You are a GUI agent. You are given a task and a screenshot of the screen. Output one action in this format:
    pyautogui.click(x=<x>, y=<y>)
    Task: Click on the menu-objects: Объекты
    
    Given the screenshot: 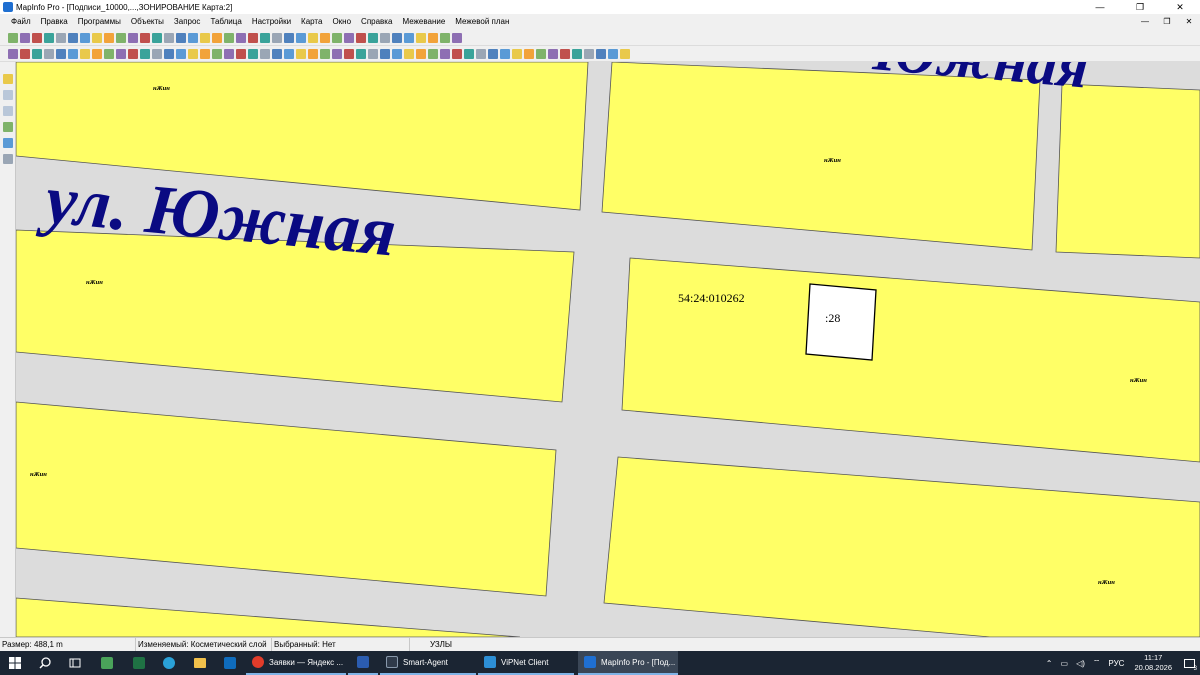 What is the action you would take?
    pyautogui.click(x=147, y=21)
    